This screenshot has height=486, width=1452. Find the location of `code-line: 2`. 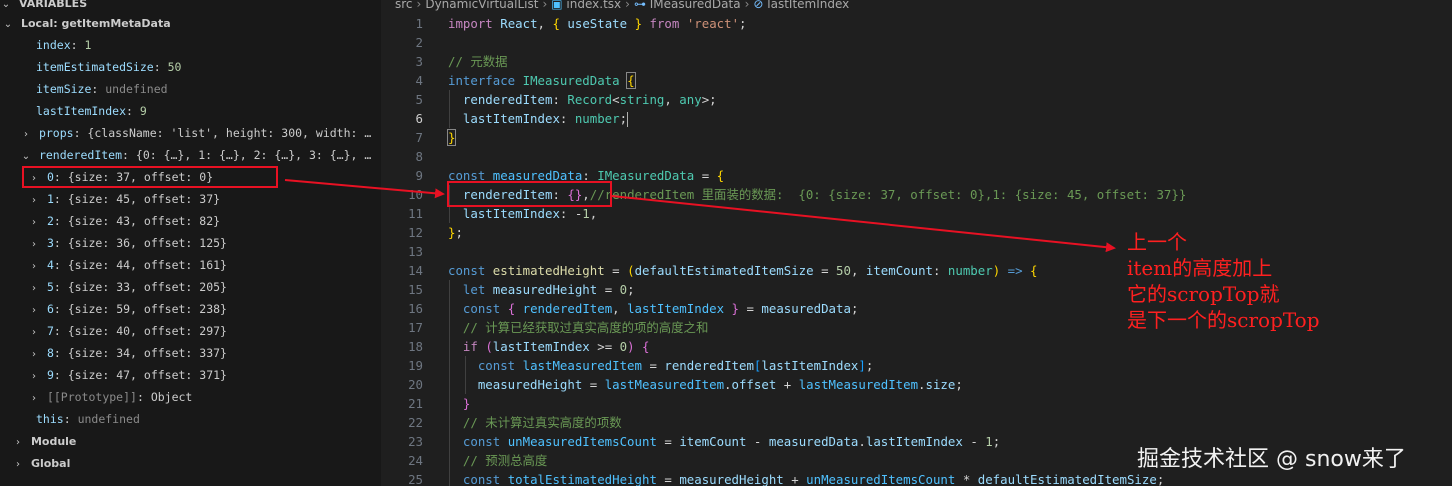

code-line: 2 is located at coordinates (916, 42).